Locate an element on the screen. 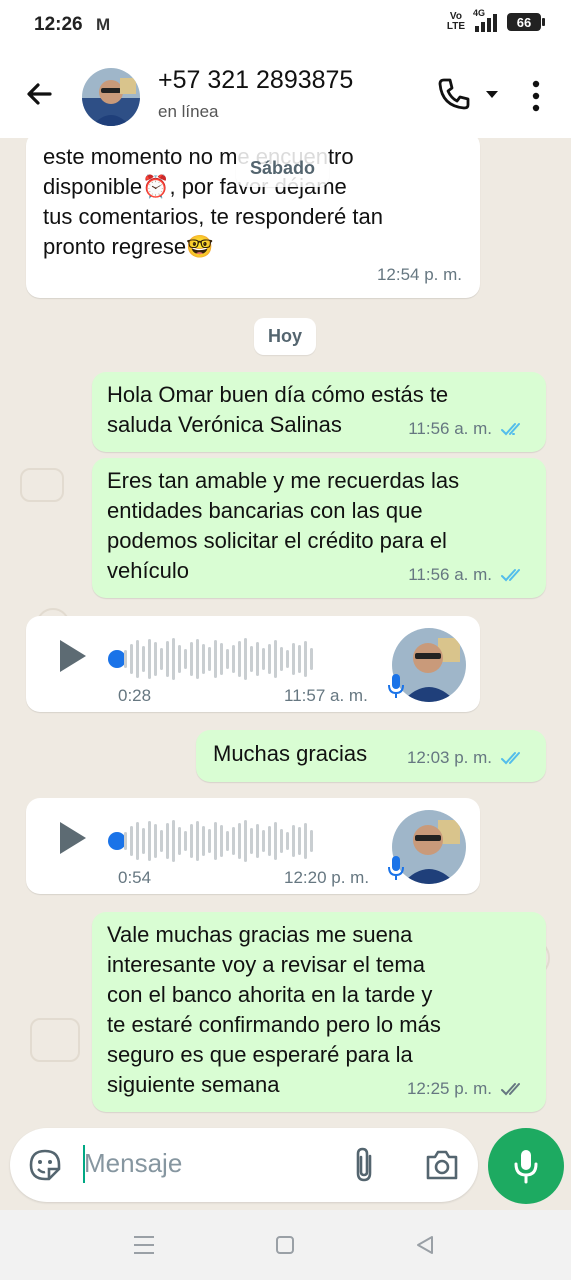  message-time: 12:54 p. m. is located at coordinates (419, 274).